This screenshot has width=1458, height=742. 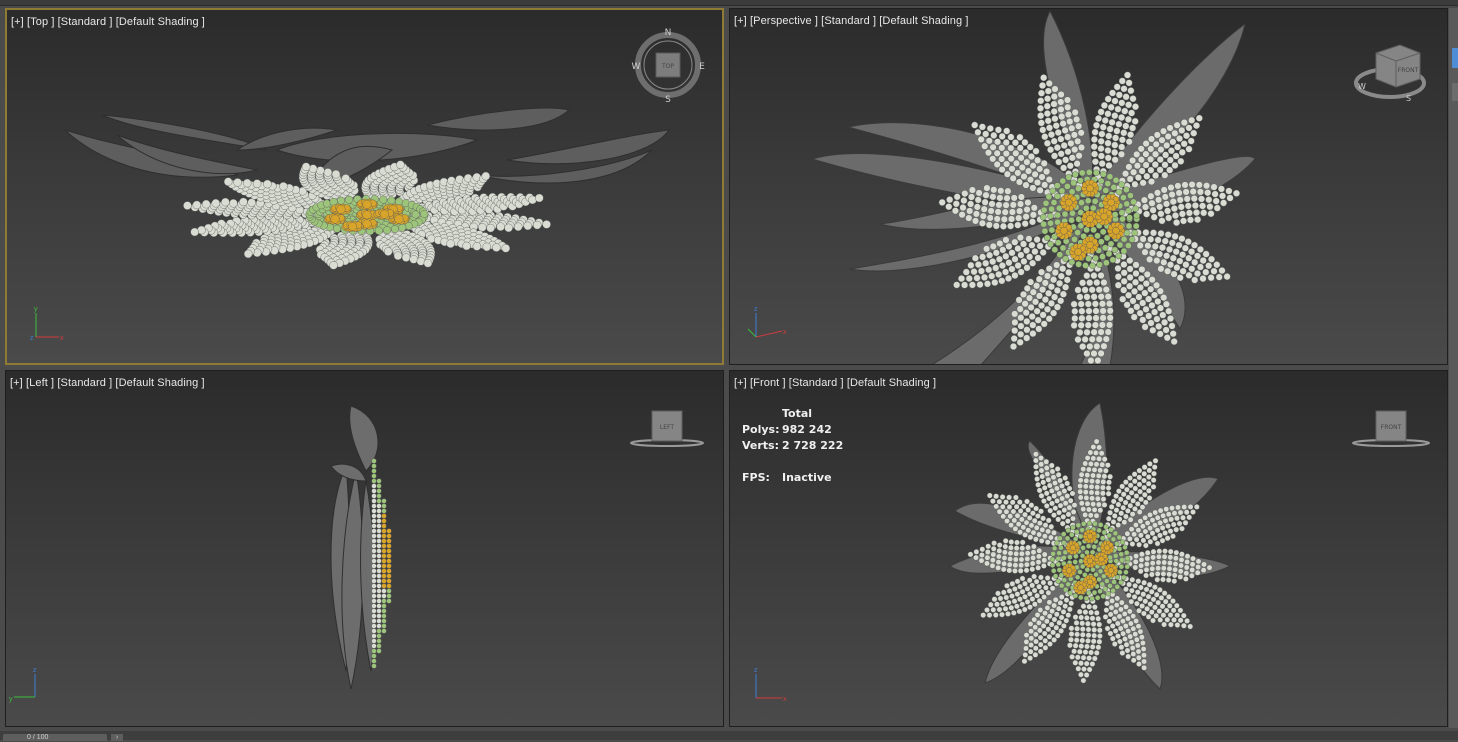 I want to click on polys-value: 982 242, so click(x=807, y=429).